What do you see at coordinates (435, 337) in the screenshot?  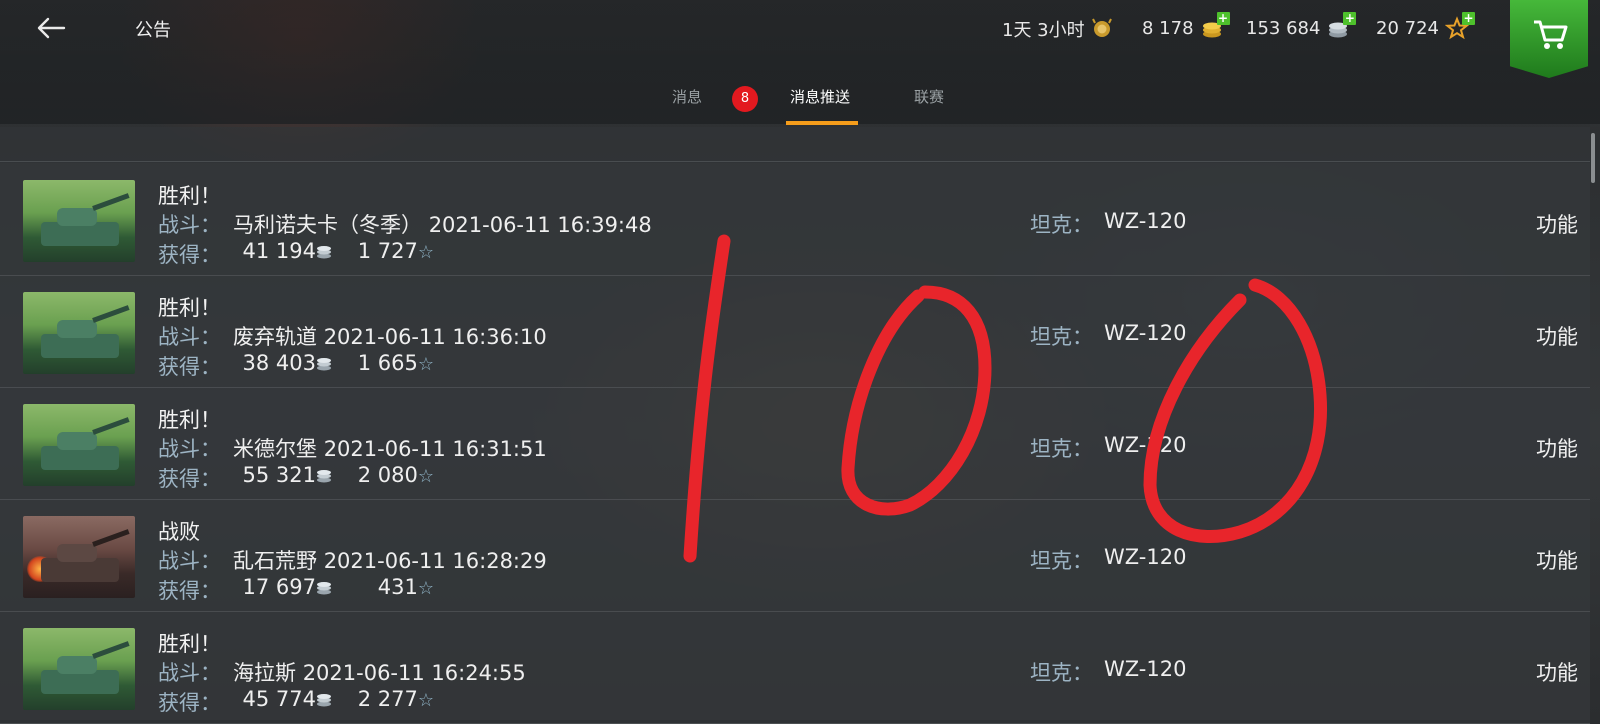 I see `battle-datetime: 2021-06-11 16:36:10` at bounding box center [435, 337].